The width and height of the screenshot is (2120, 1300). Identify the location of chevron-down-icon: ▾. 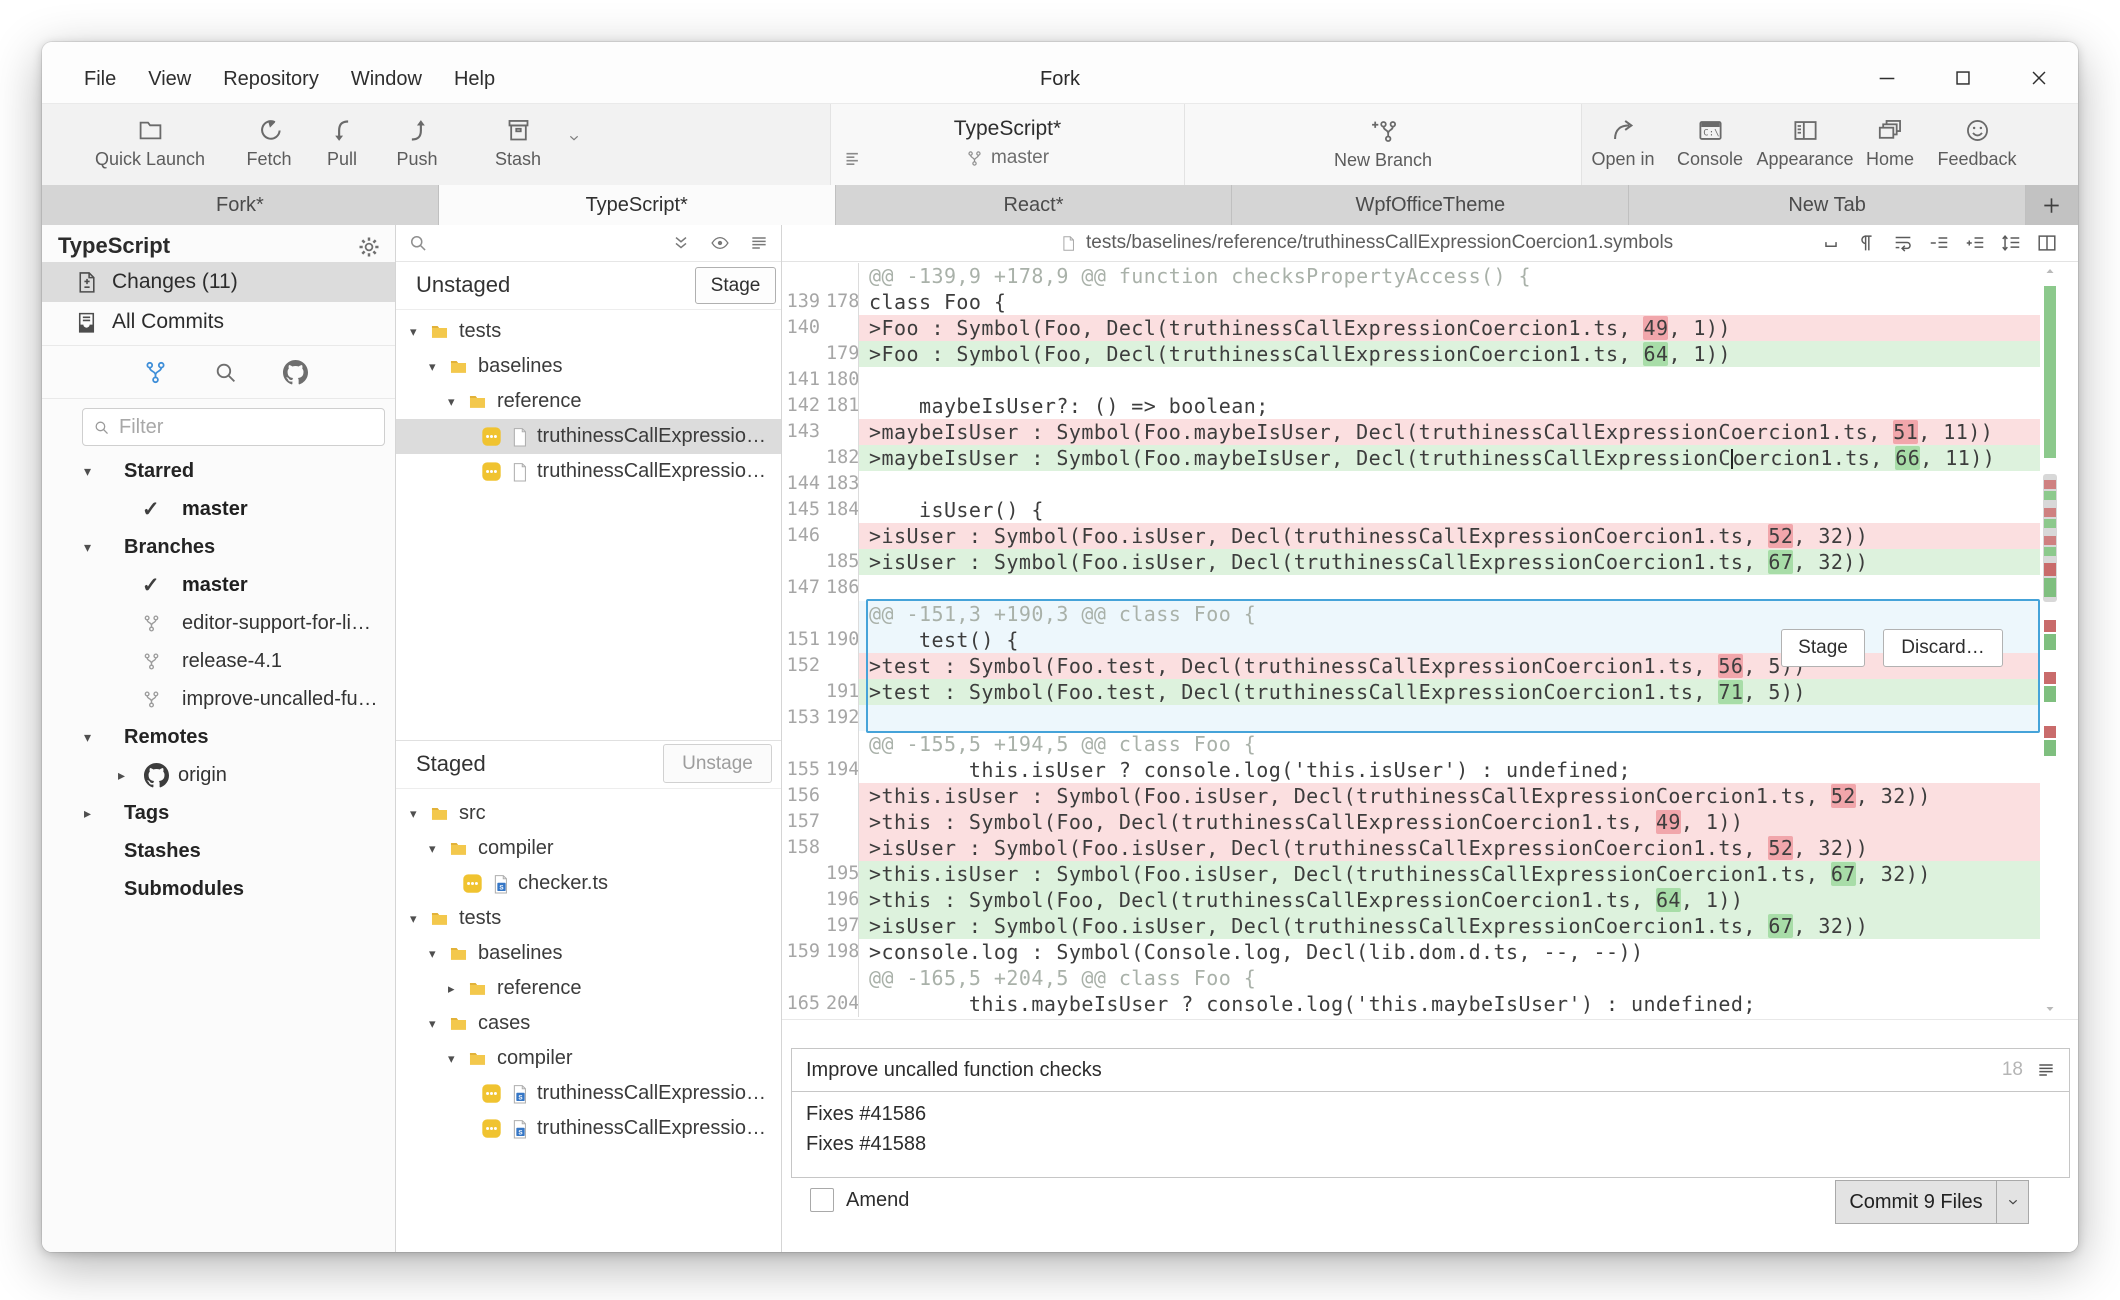
(413, 813).